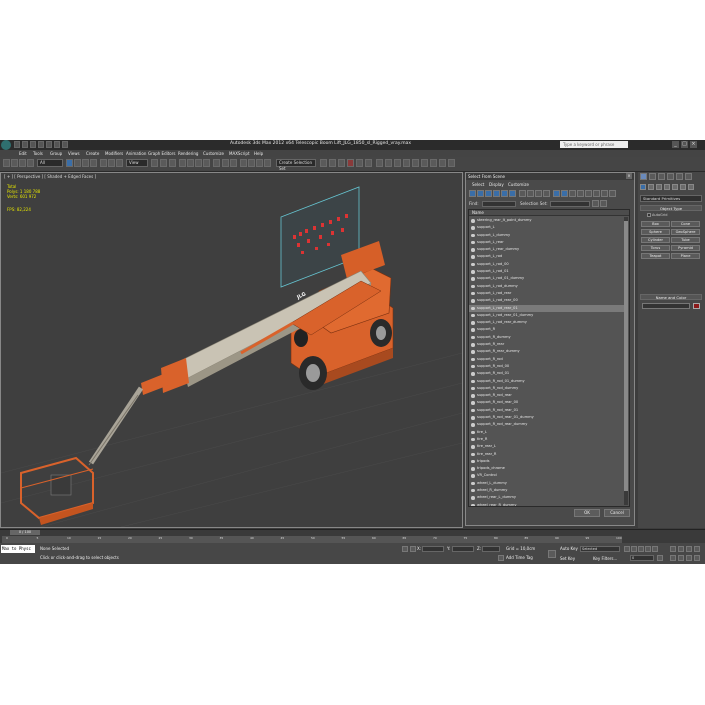 The image size is (705, 705). What do you see at coordinates (413, 549) in the screenshot?
I see `absolute-mode-icon` at bounding box center [413, 549].